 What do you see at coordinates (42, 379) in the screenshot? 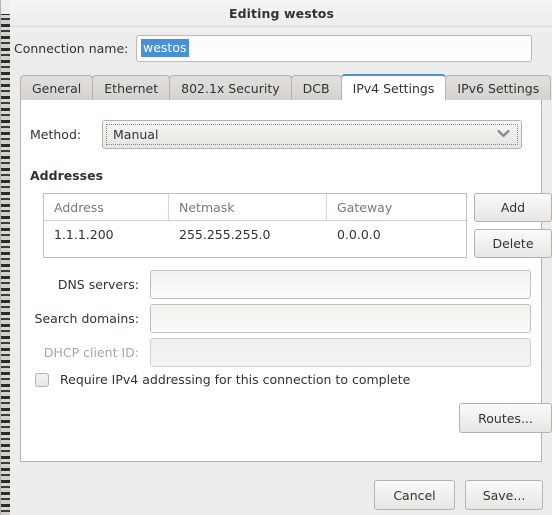
I see `require-ipv4-checkbox` at bounding box center [42, 379].